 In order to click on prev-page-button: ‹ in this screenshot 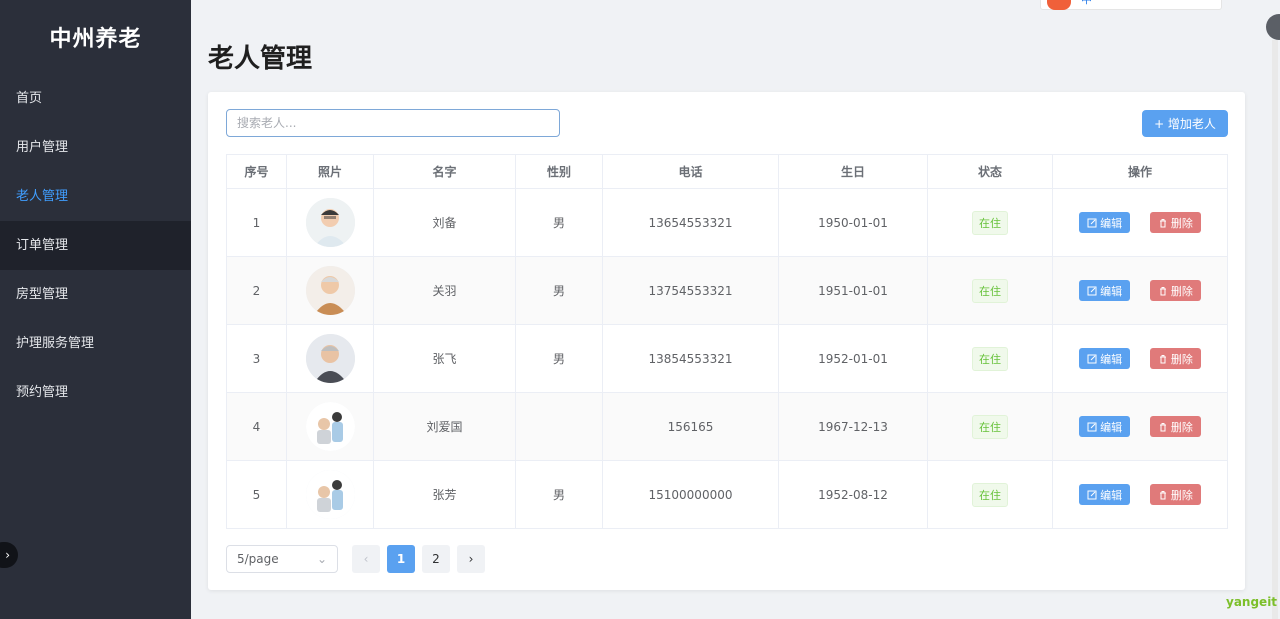, I will do `click(366, 559)`.